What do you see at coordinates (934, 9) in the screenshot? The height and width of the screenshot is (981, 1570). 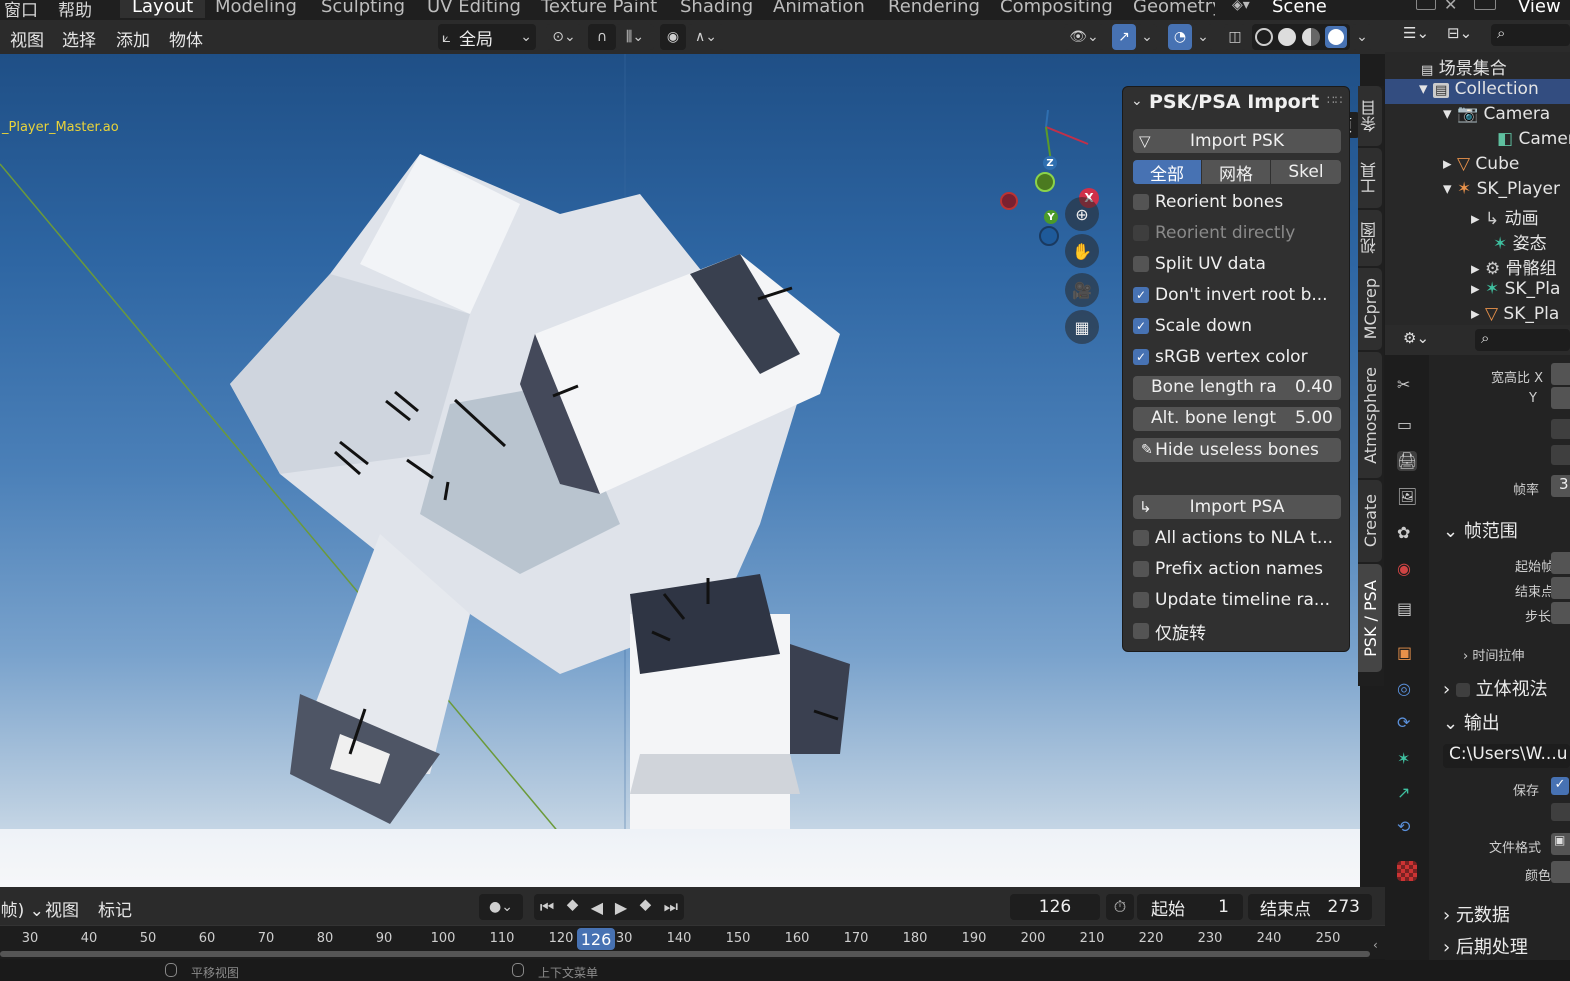 I see `tab-rendering: Rendering` at bounding box center [934, 9].